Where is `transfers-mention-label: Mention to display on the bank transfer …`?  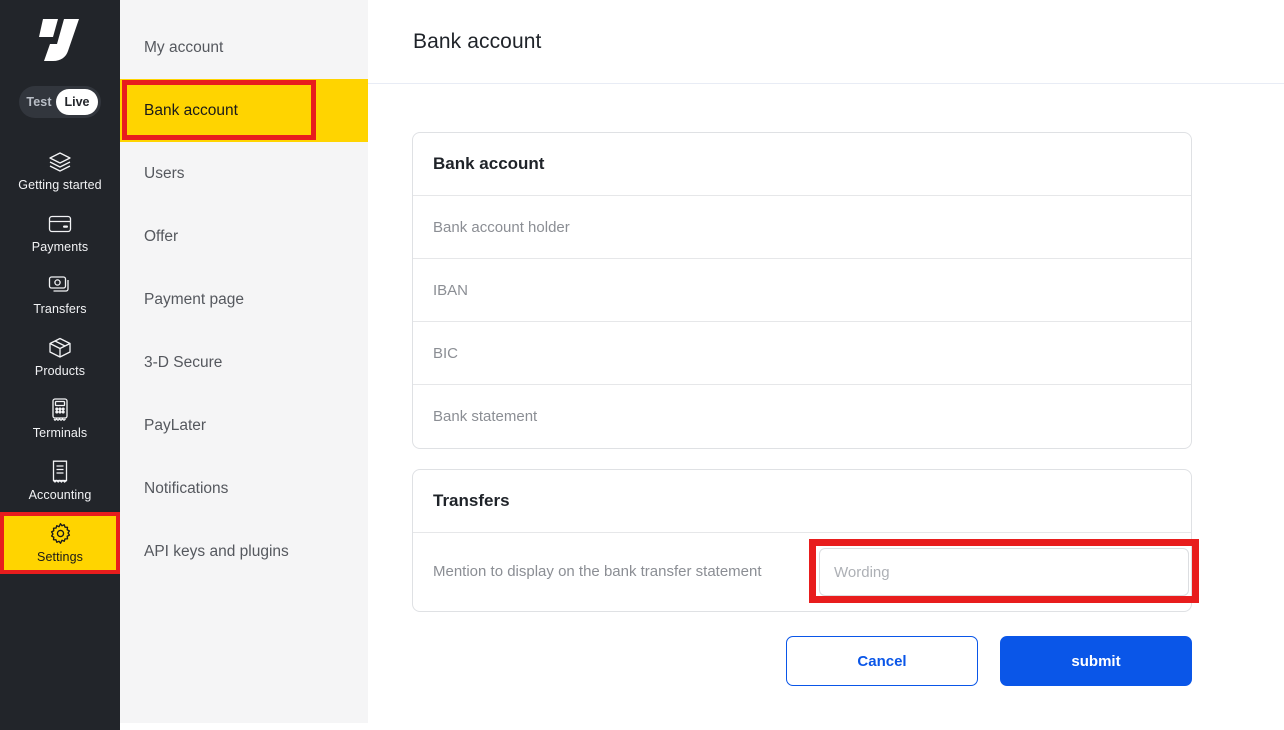
transfers-mention-label: Mention to display on the bank transfer … is located at coordinates (597, 571).